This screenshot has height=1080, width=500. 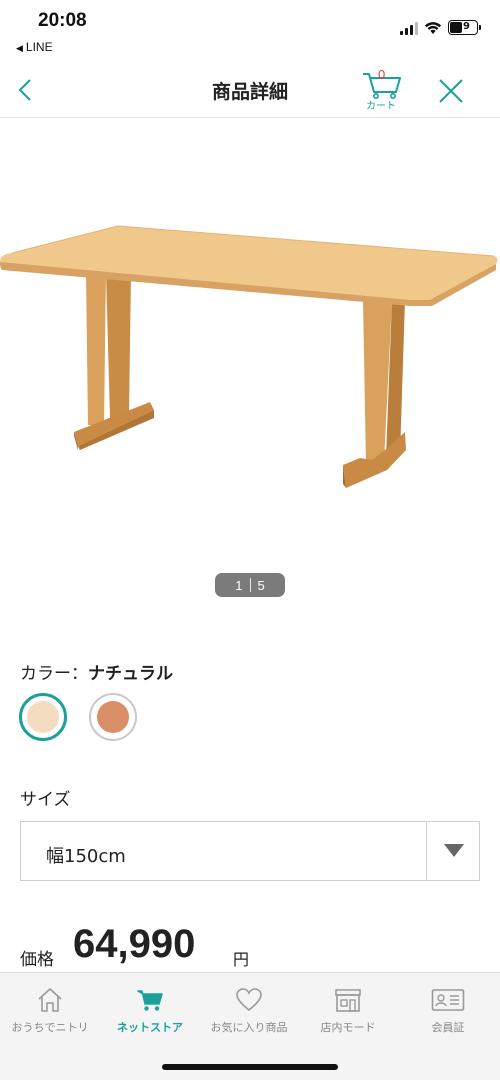 I want to click on back-to-app-link: ◀ LINE, so click(x=34, y=47).